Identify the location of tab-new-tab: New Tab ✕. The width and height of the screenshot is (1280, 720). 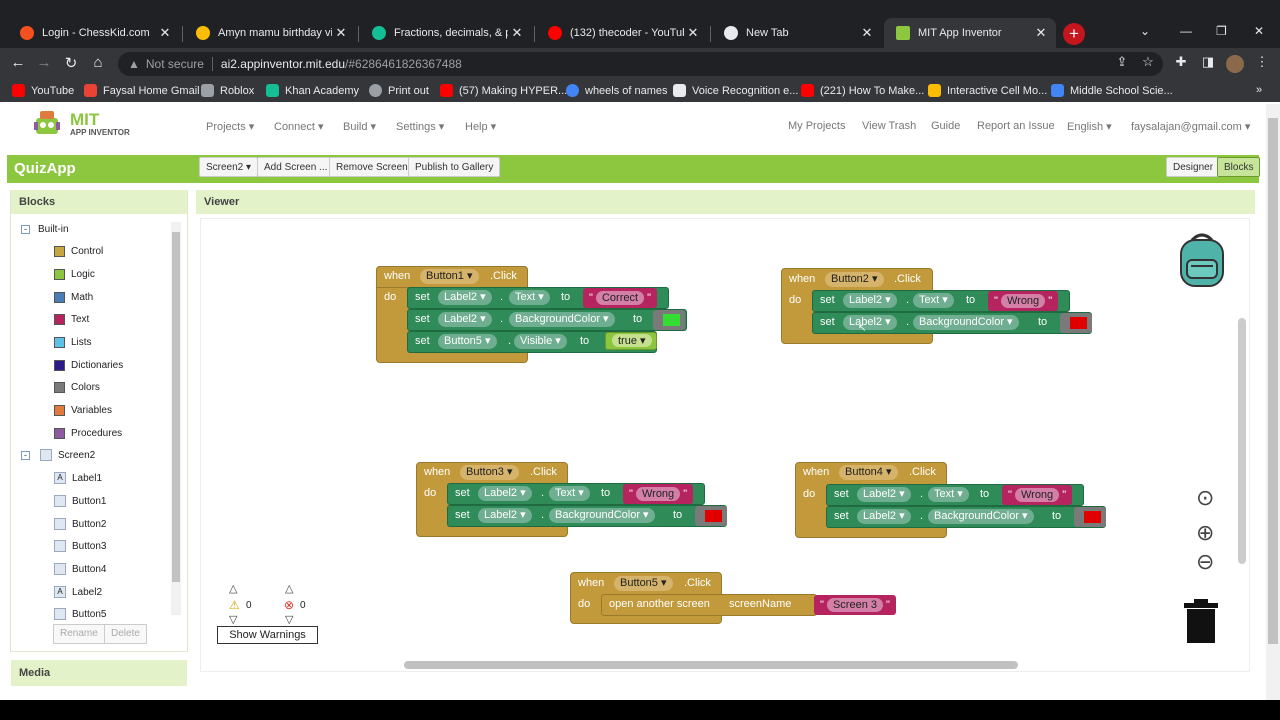
(797, 33).